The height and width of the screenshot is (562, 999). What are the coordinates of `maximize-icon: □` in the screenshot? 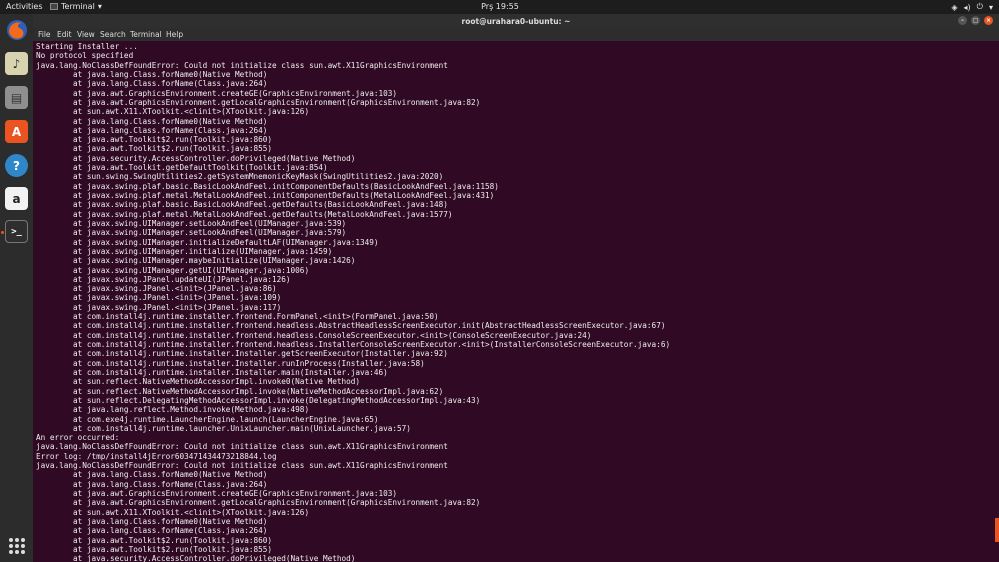 It's located at (975, 20).